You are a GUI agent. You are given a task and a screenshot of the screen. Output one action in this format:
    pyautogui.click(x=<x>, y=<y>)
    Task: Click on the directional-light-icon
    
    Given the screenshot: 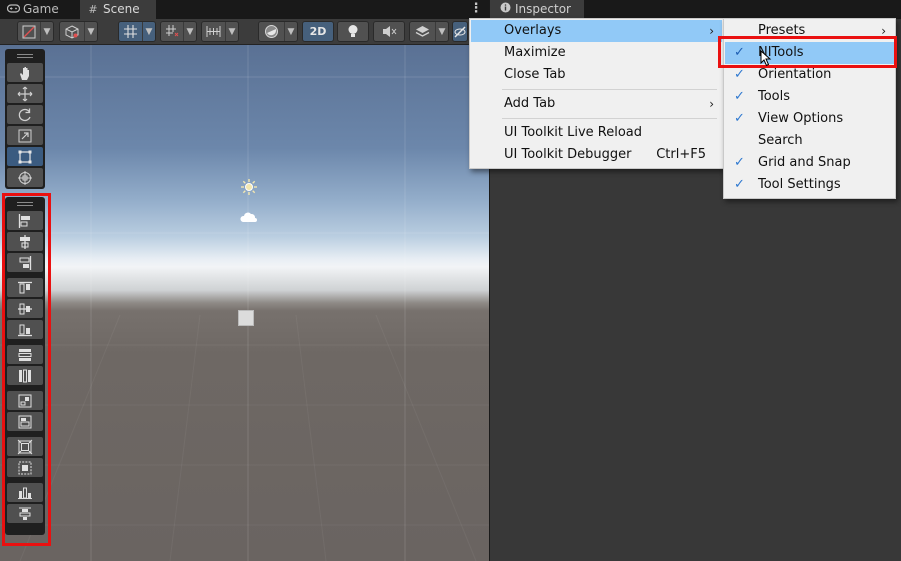 What is the action you would take?
    pyautogui.click(x=249, y=187)
    